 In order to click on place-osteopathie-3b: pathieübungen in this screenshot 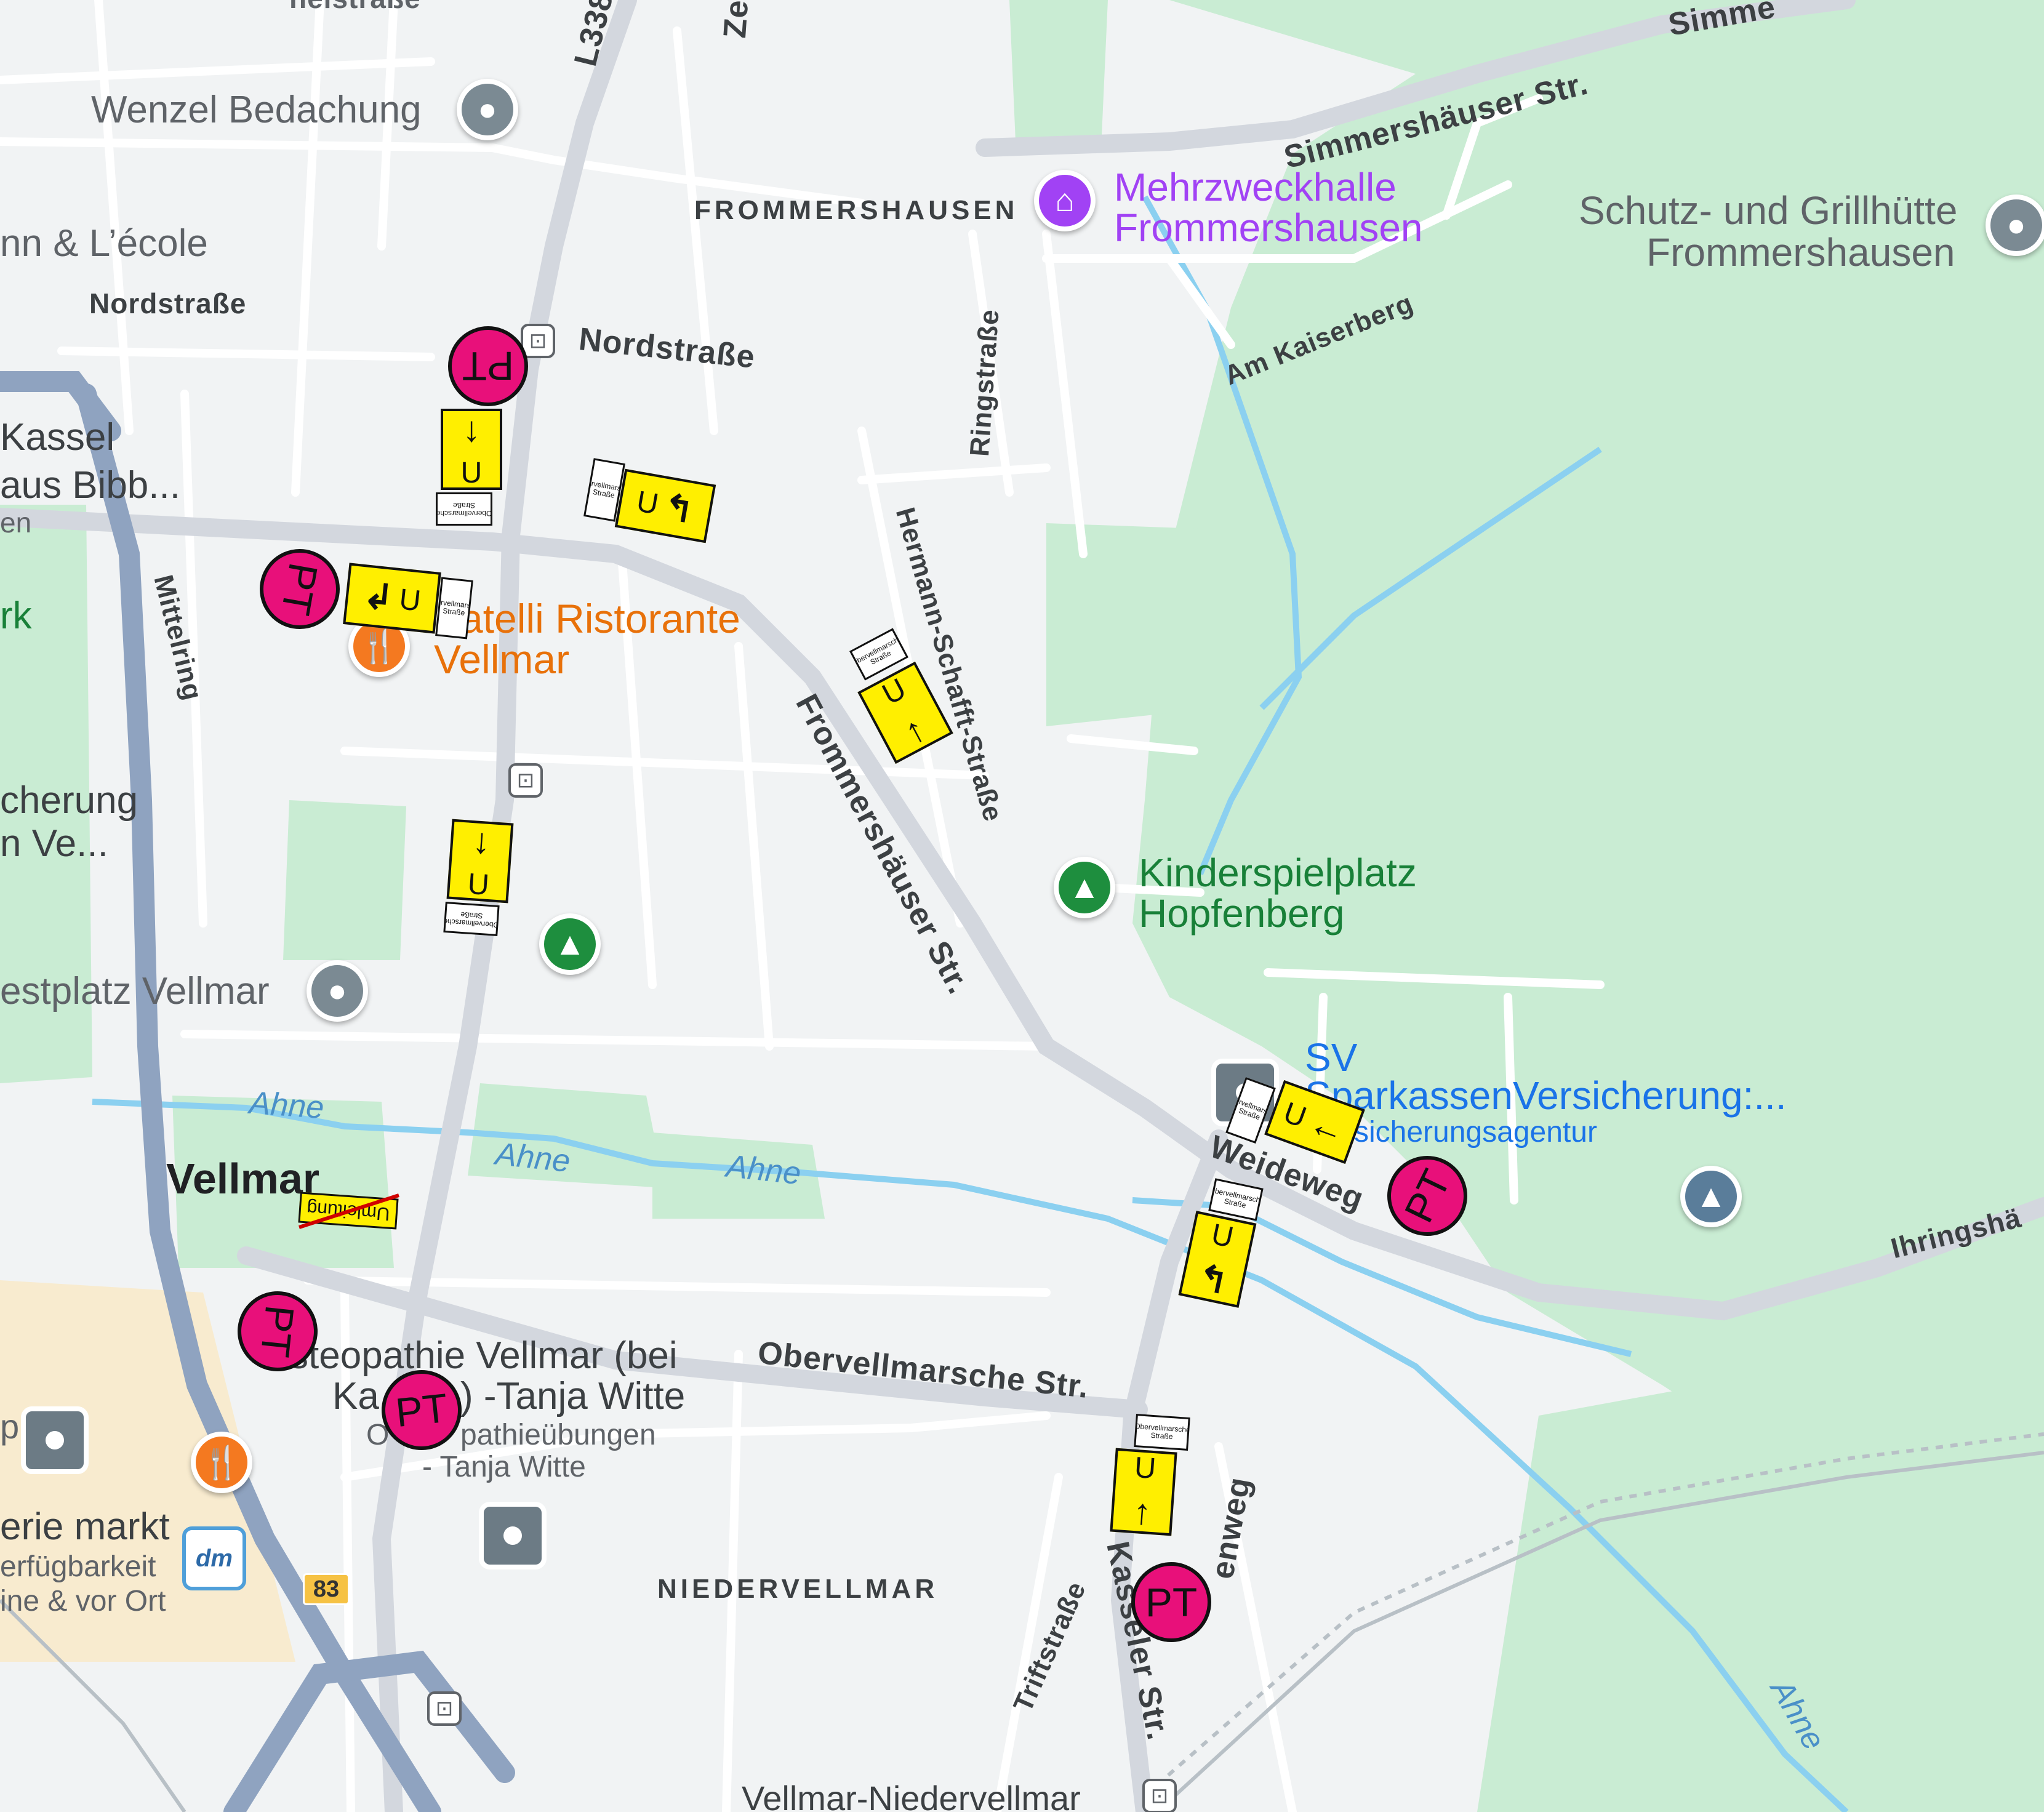, I will do `click(558, 1435)`.